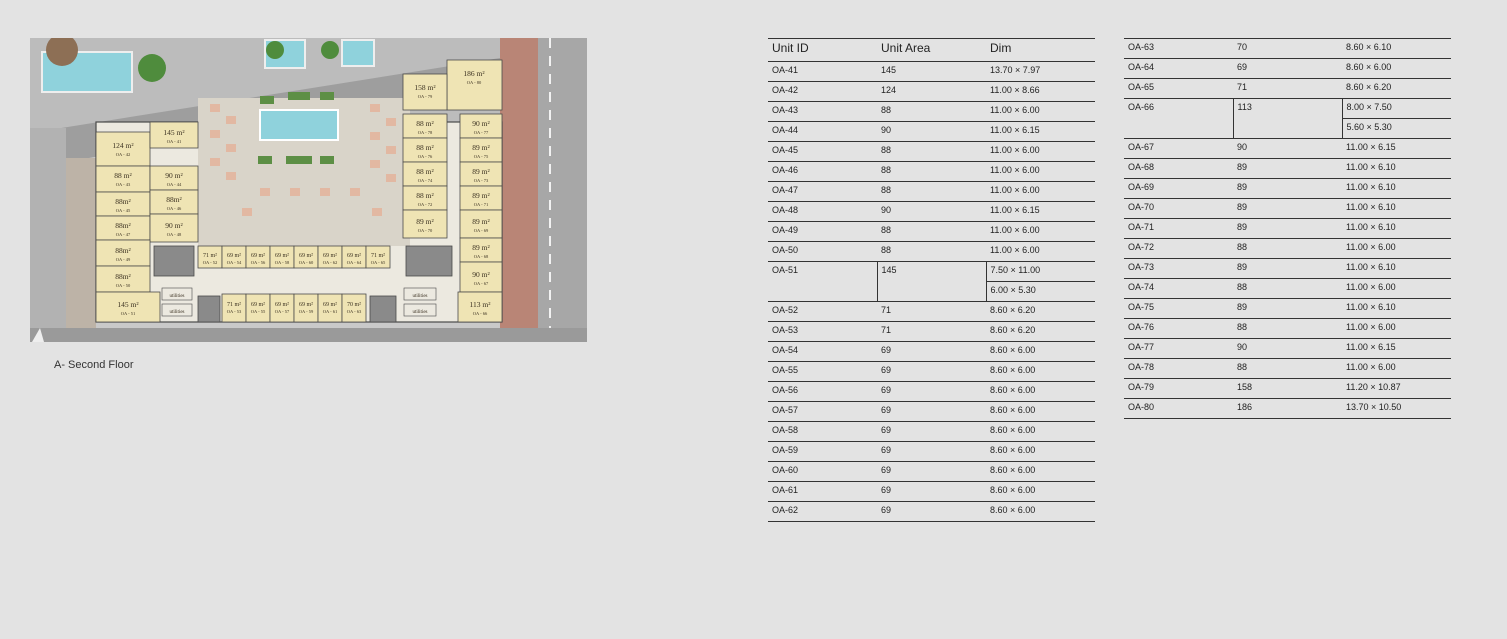 The height and width of the screenshot is (639, 1507). I want to click on plan-utility-label: utilities, so click(177, 312).